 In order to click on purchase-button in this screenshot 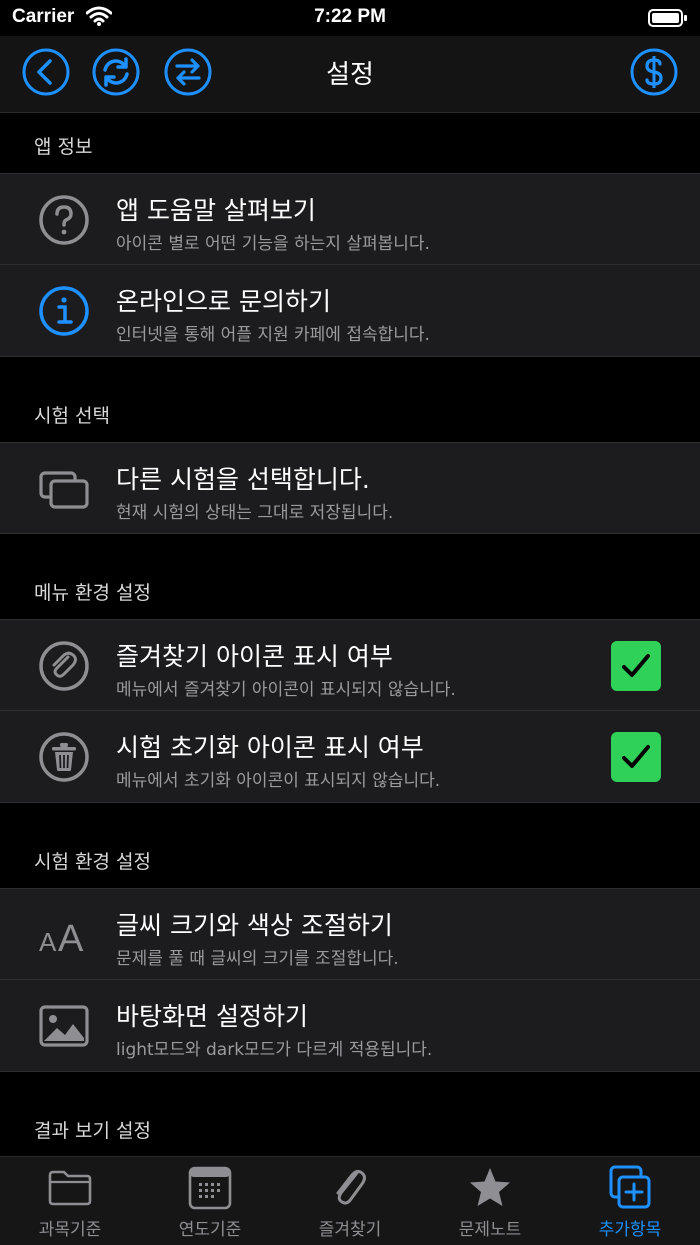, I will do `click(654, 72)`.